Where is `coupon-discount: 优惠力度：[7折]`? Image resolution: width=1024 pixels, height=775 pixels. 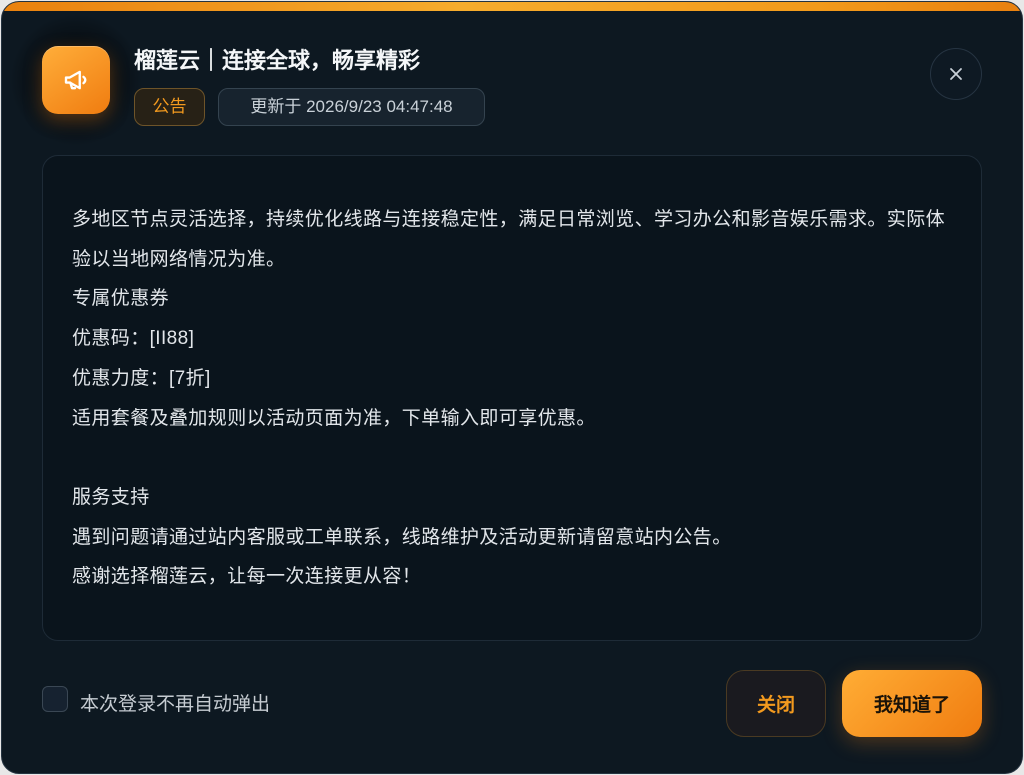
coupon-discount: 优惠力度：[7折] is located at coordinates (141, 378).